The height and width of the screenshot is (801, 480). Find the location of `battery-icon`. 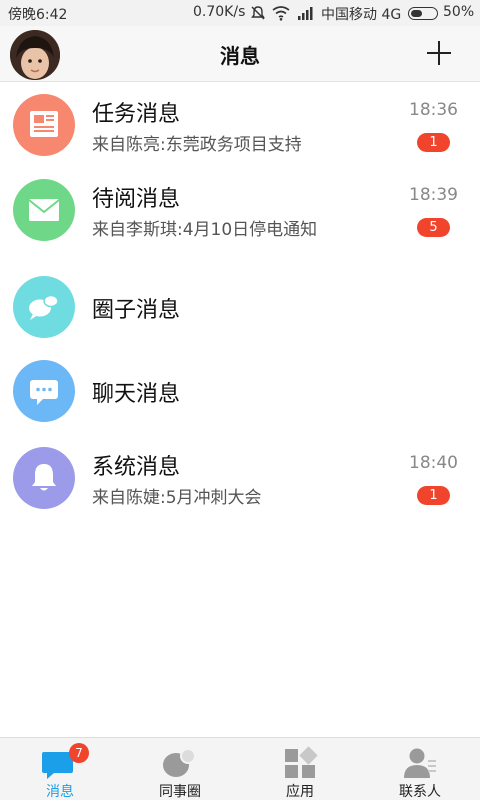

battery-icon is located at coordinates (423, 13).